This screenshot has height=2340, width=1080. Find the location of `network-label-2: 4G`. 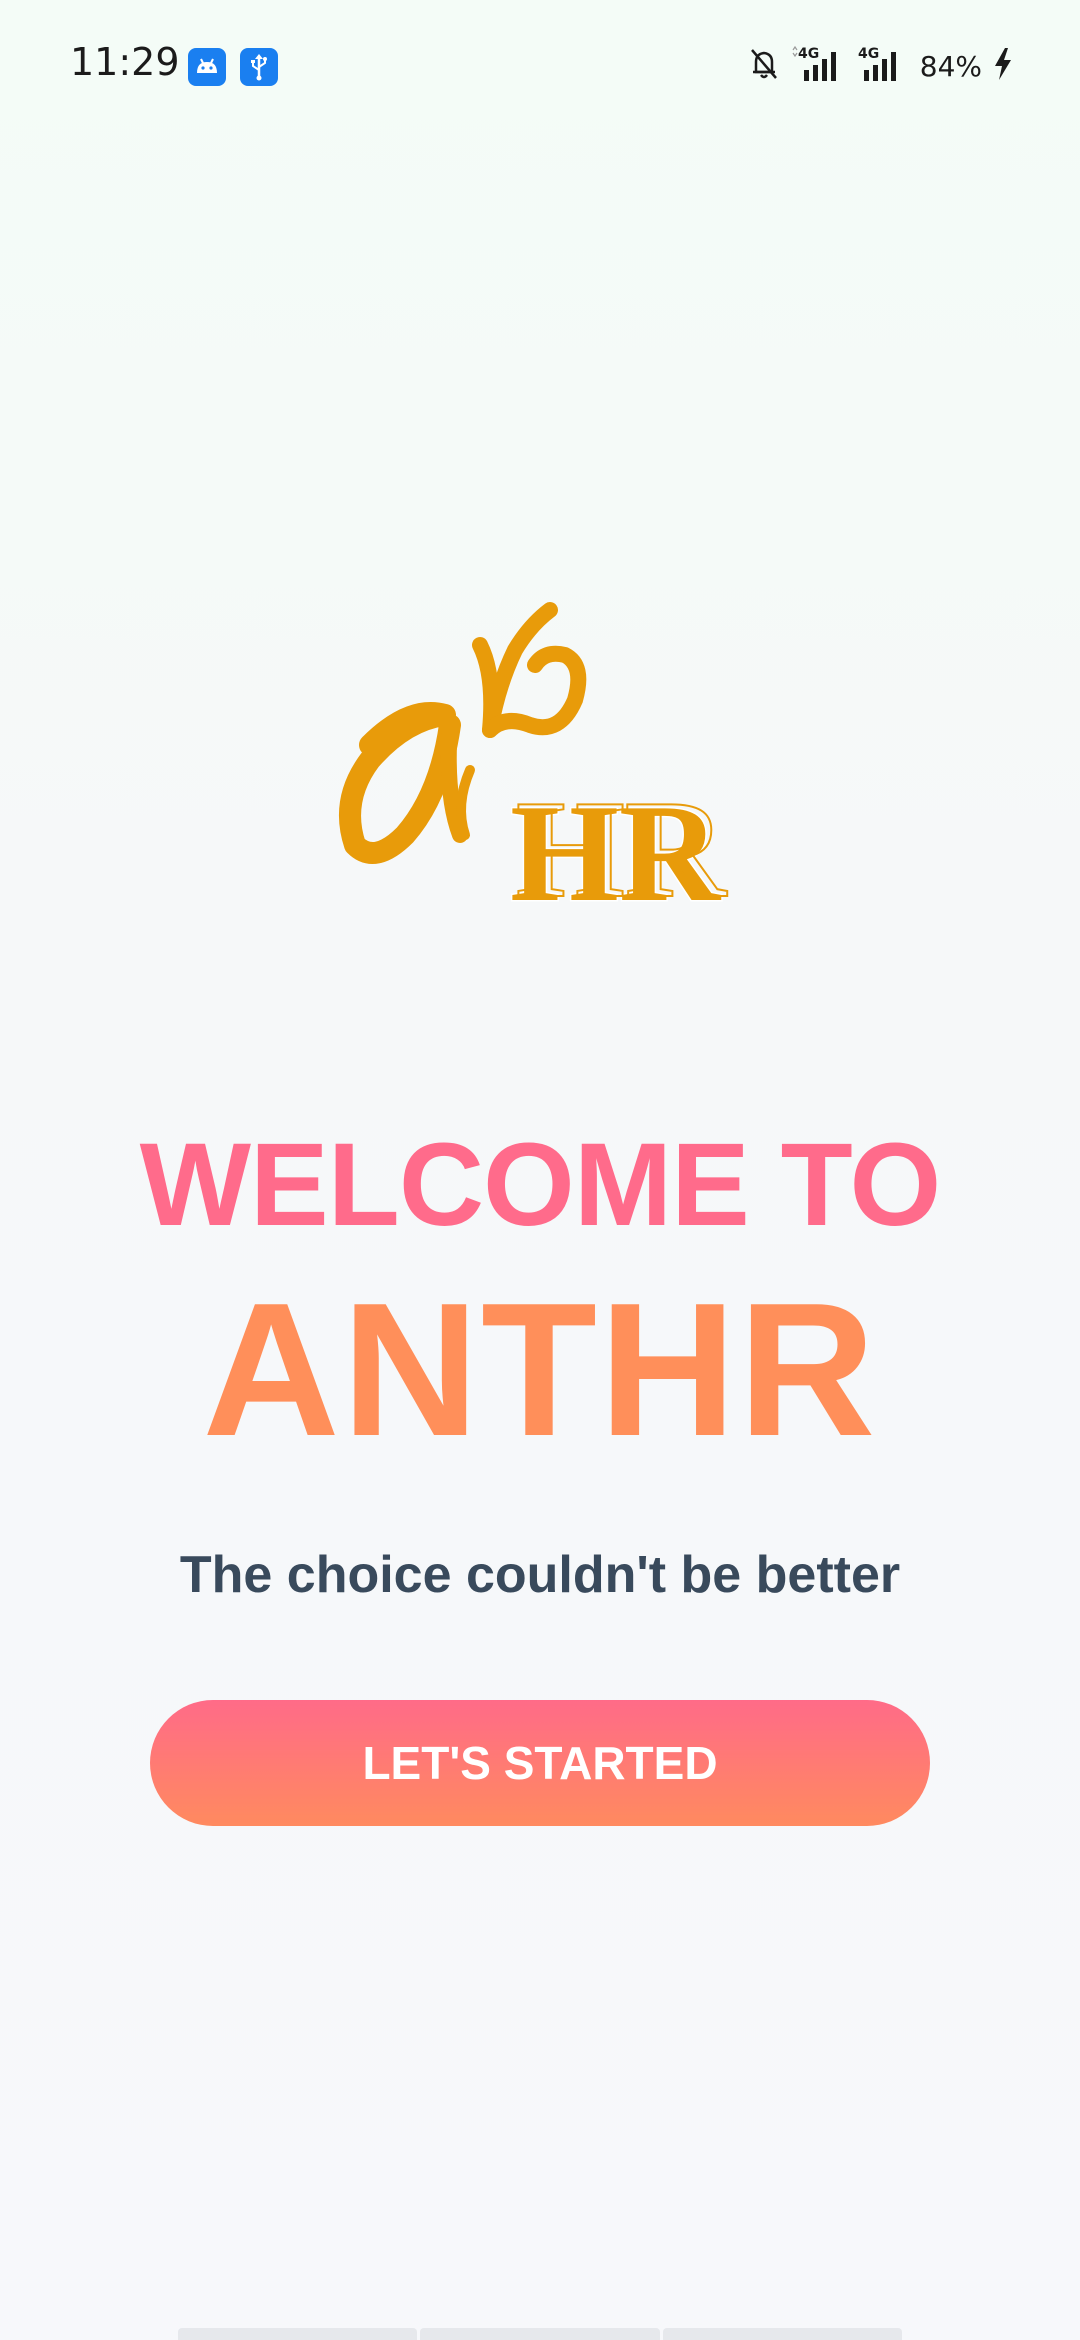

network-label-2: 4G is located at coordinates (868, 54).